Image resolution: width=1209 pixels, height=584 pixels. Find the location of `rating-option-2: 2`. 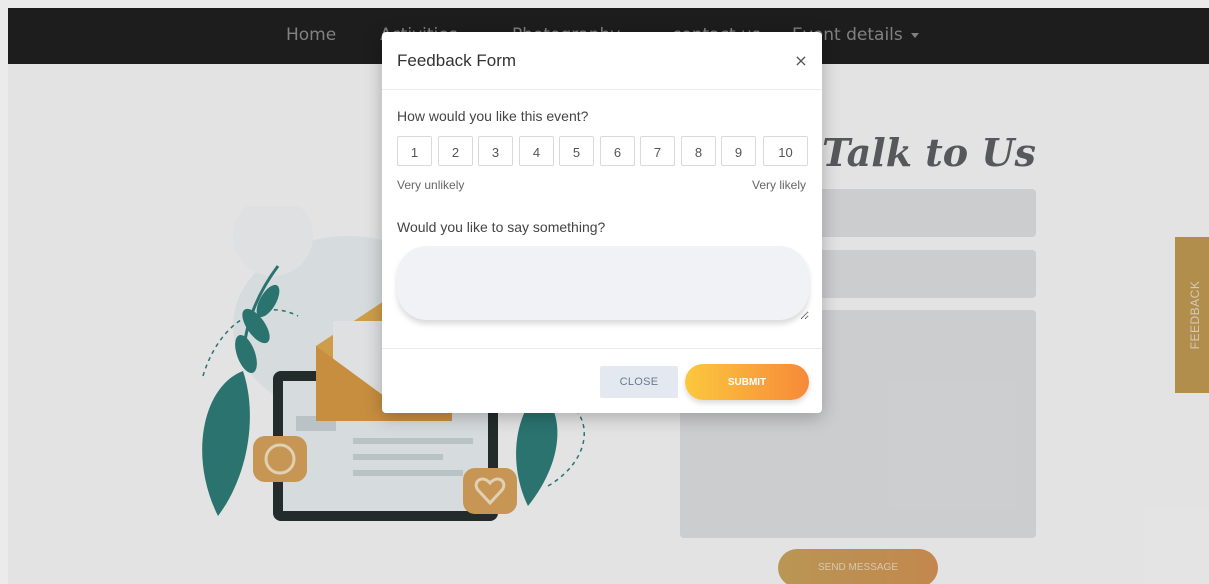

rating-option-2: 2 is located at coordinates (455, 151).